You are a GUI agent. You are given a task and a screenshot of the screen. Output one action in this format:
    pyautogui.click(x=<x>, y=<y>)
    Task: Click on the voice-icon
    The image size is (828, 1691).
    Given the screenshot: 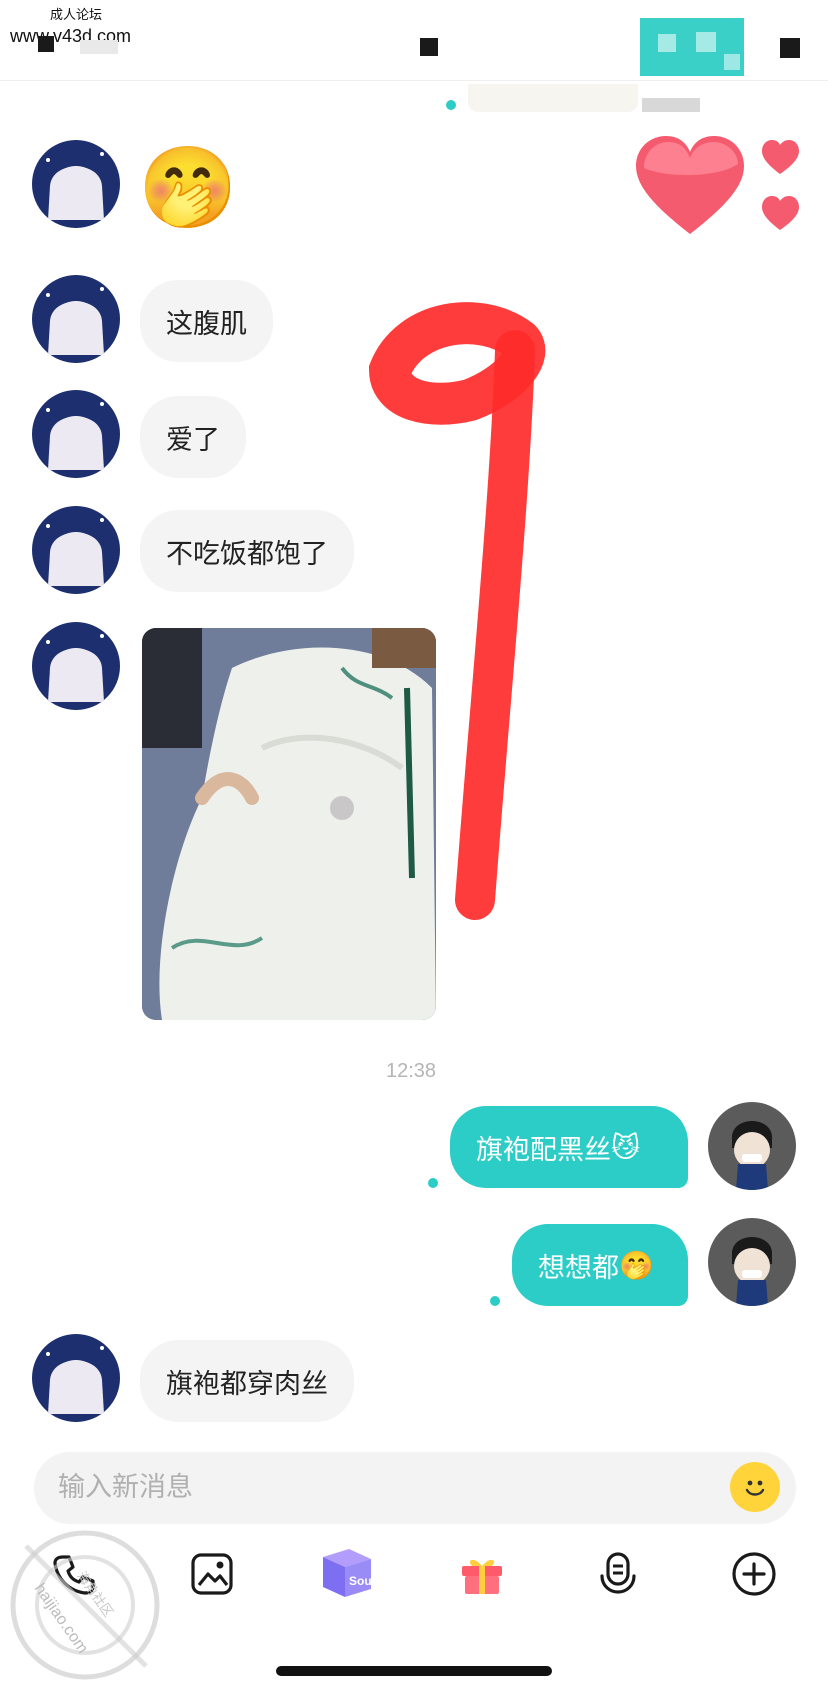 What is the action you would take?
    pyautogui.click(x=618, y=1573)
    